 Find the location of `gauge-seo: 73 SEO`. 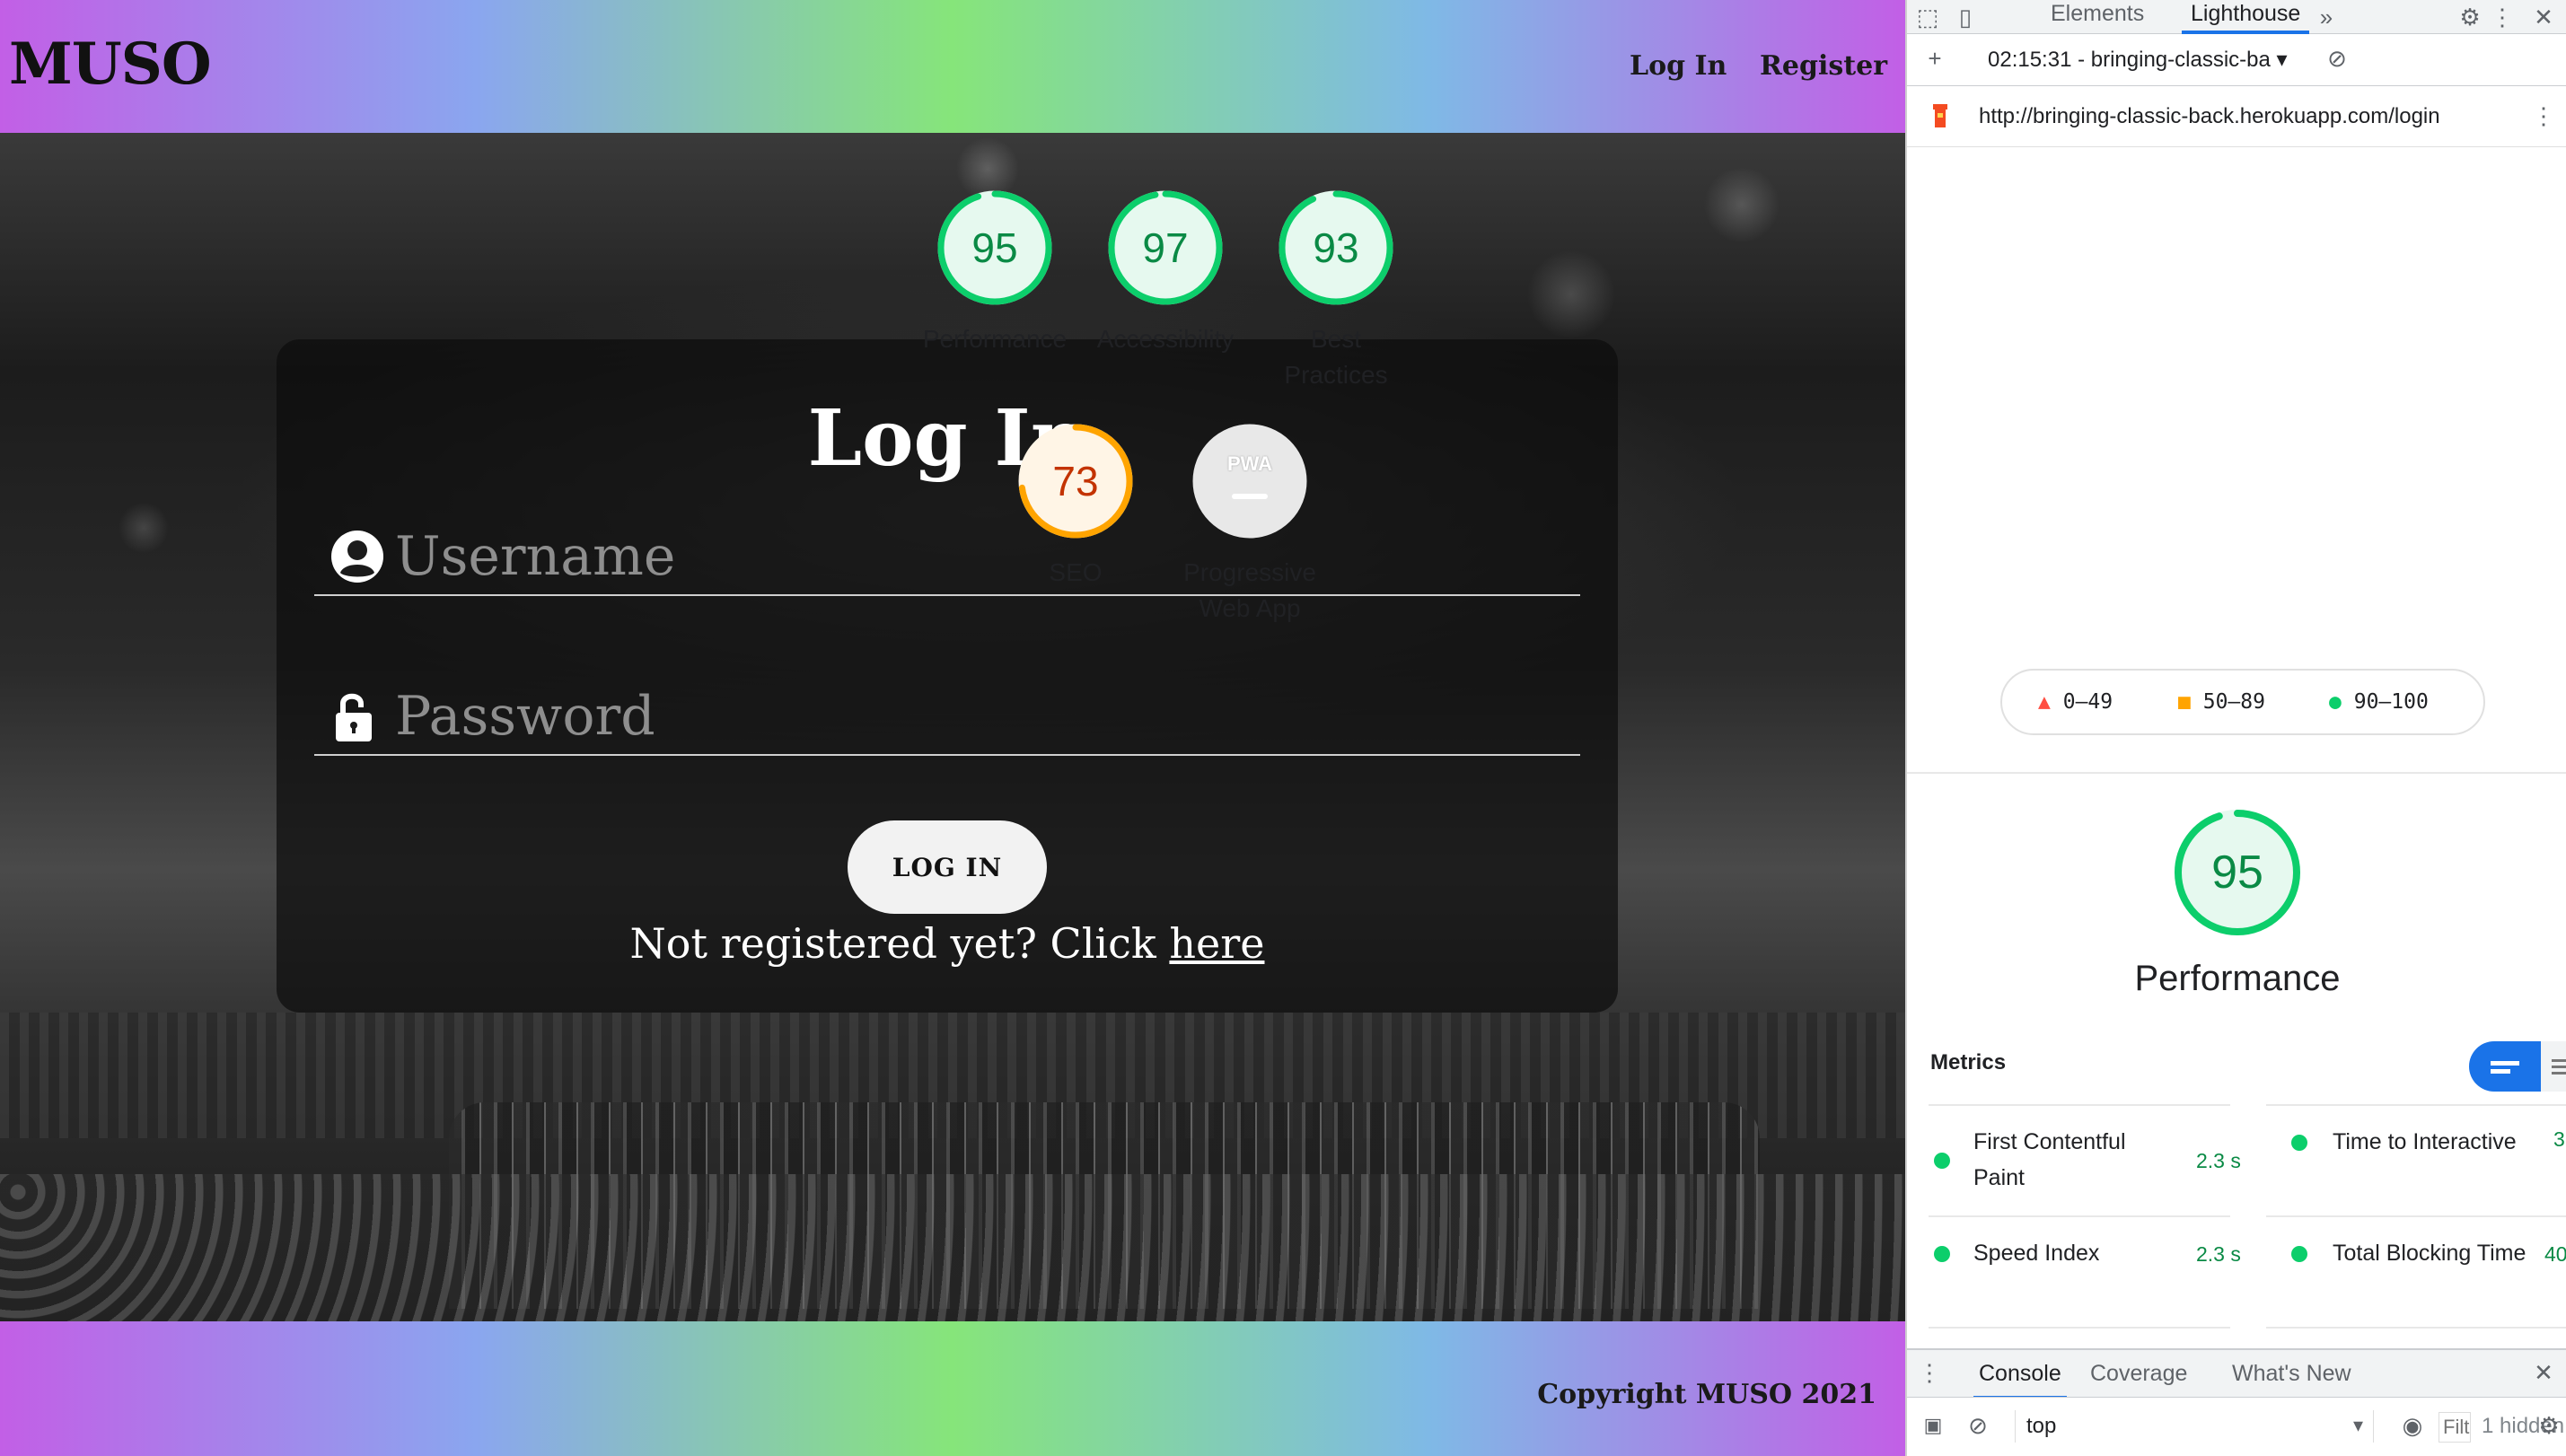

gauge-seo: 73 SEO is located at coordinates (1076, 507).